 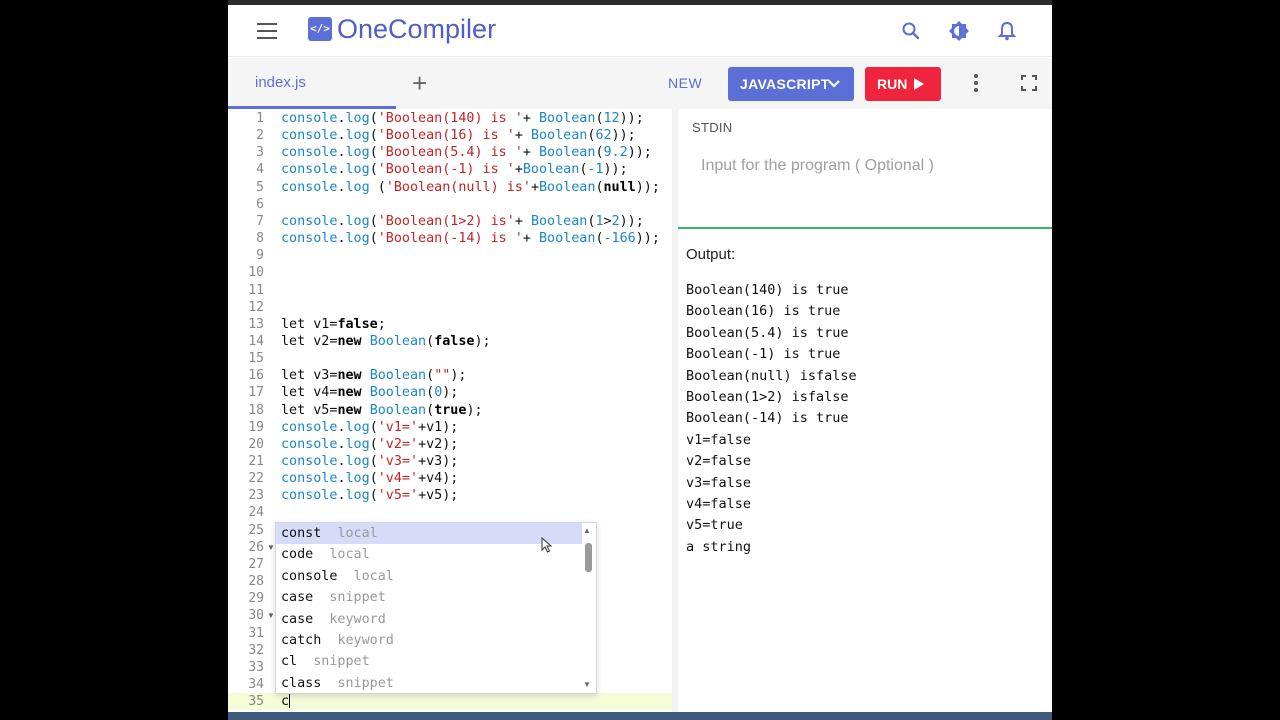 I want to click on scroll-down-icon: ▼, so click(x=587, y=684).